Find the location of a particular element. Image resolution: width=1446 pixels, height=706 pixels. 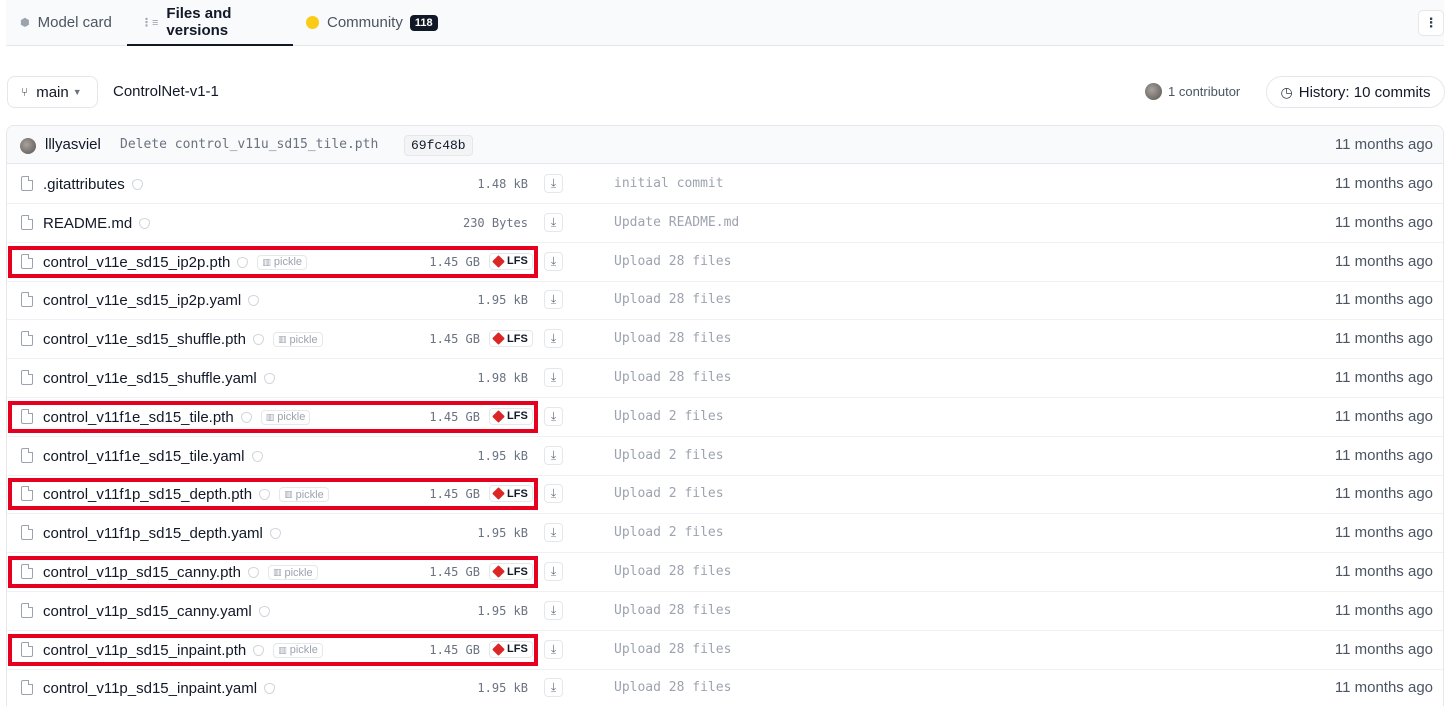

file-name-link: control_v11e_sd15_ip2p.pth ▥ pickle is located at coordinates (175, 262).